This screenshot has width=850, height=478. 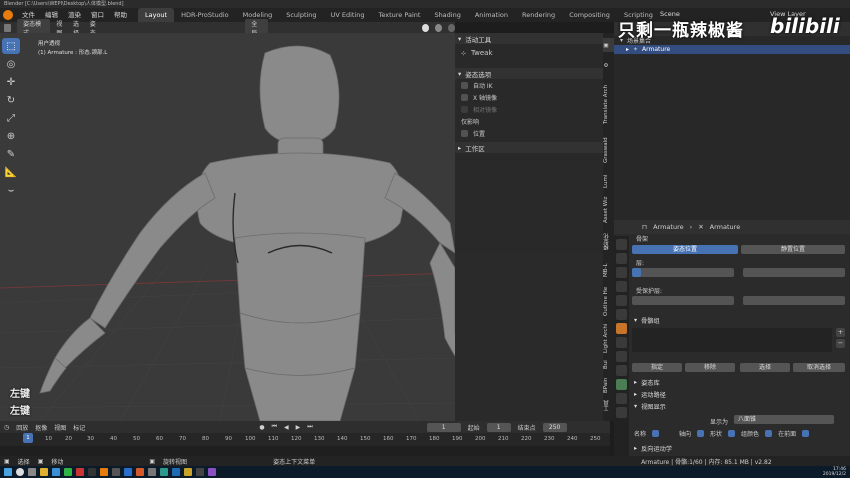 What do you see at coordinates (11, 118) in the screenshot?
I see `scale-icon: ⤢` at bounding box center [11, 118].